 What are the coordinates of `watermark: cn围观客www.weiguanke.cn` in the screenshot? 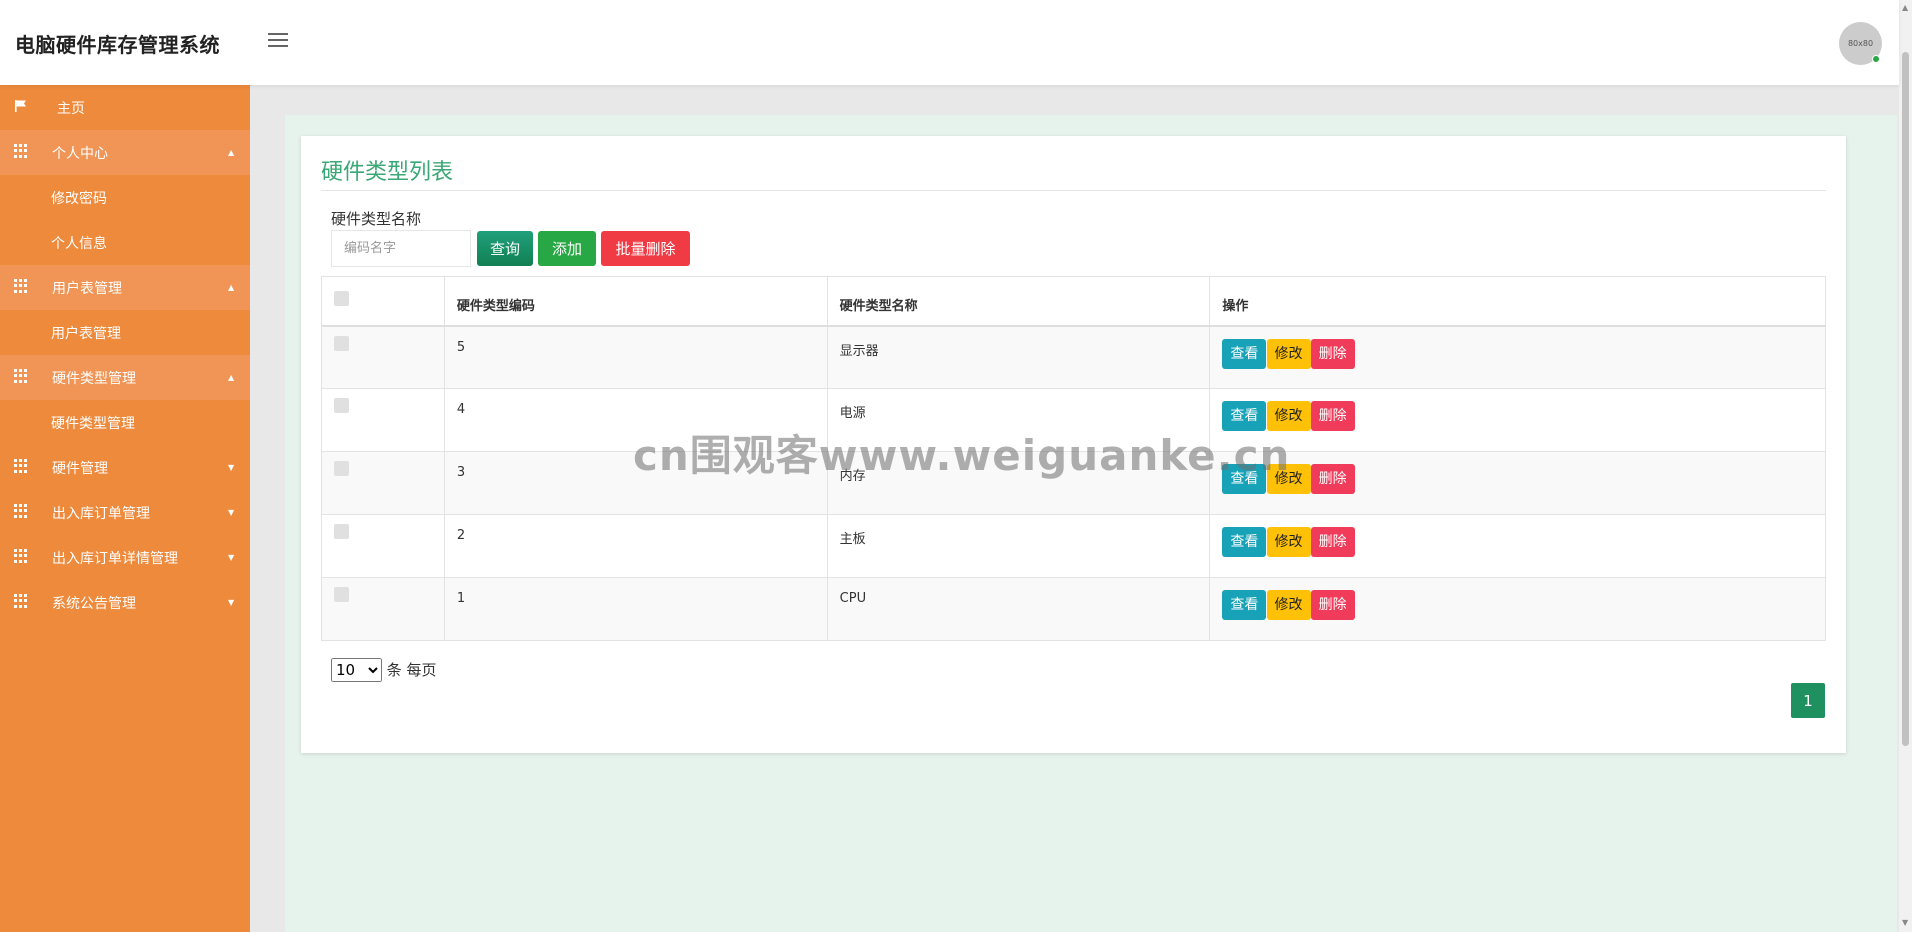 It's located at (962, 455).